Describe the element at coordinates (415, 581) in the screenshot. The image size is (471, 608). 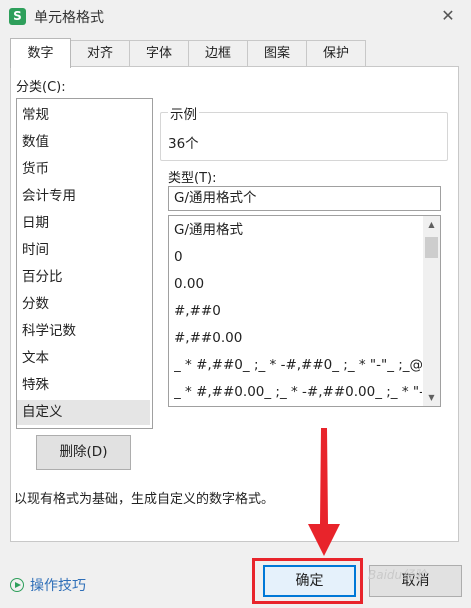
I see `cancel-button: 取消` at that location.